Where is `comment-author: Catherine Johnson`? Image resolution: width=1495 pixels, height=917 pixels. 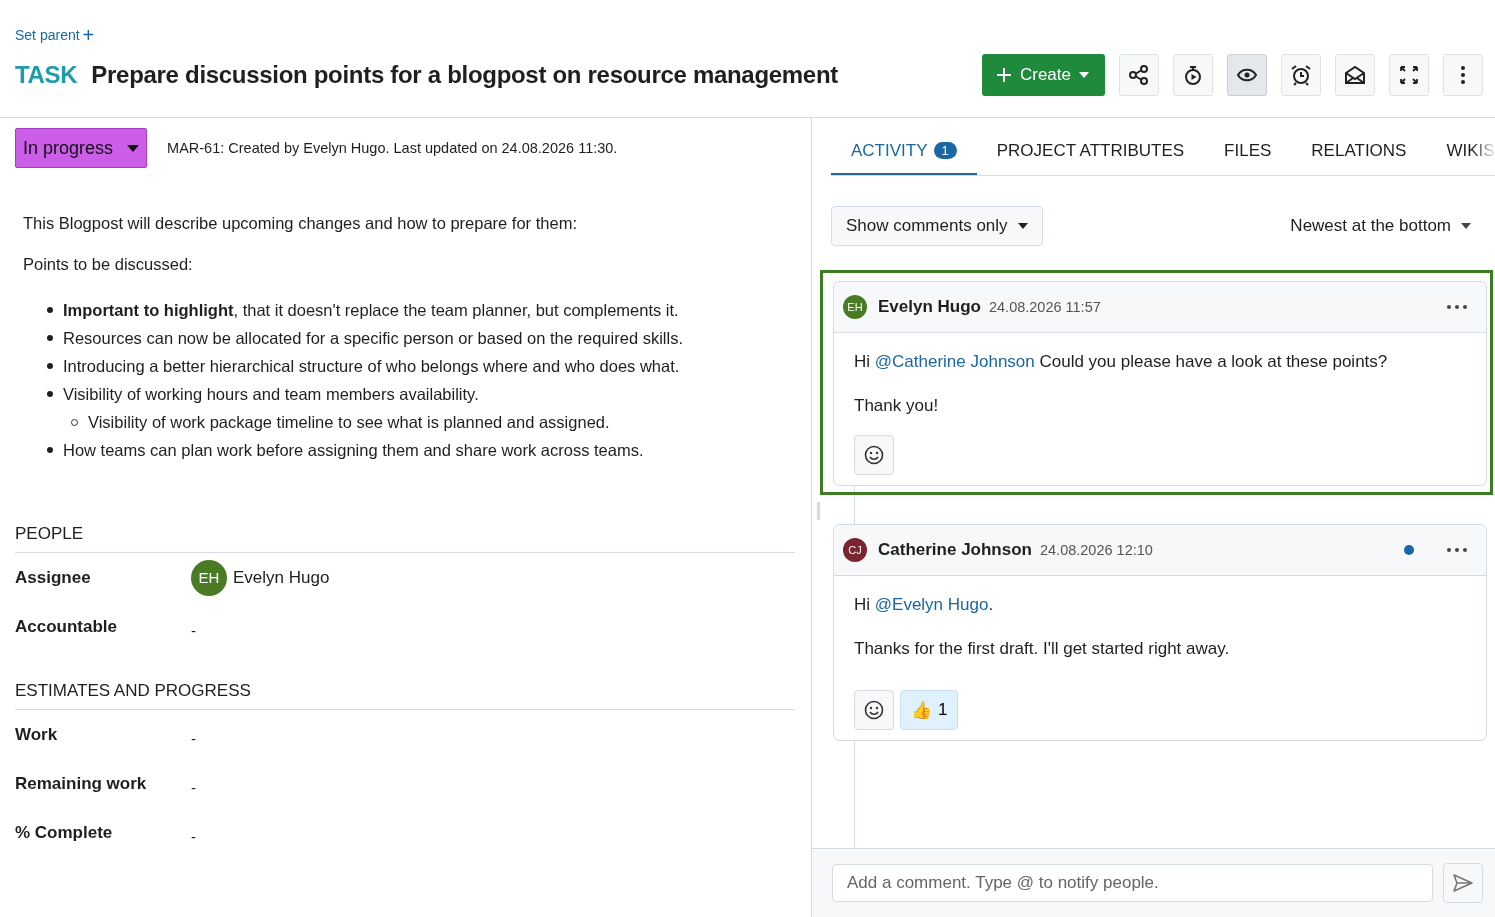 comment-author: Catherine Johnson is located at coordinates (955, 550).